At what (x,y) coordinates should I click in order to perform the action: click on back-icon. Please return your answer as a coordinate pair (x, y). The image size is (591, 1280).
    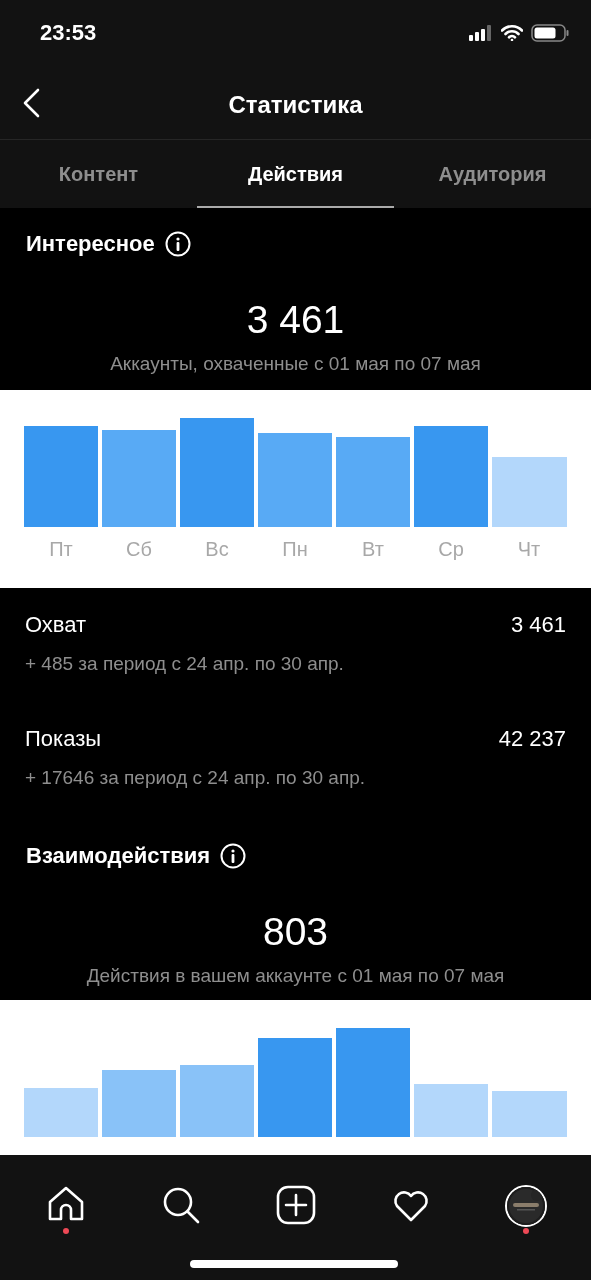
    Looking at the image, I should click on (31, 103).